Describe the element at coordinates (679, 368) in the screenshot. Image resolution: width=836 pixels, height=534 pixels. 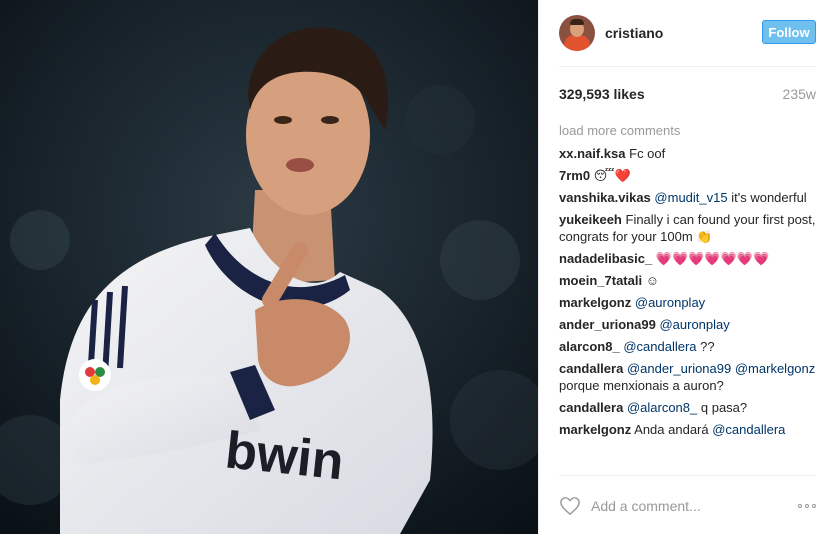
I see `comment-mention: @ander_uriona99` at that location.